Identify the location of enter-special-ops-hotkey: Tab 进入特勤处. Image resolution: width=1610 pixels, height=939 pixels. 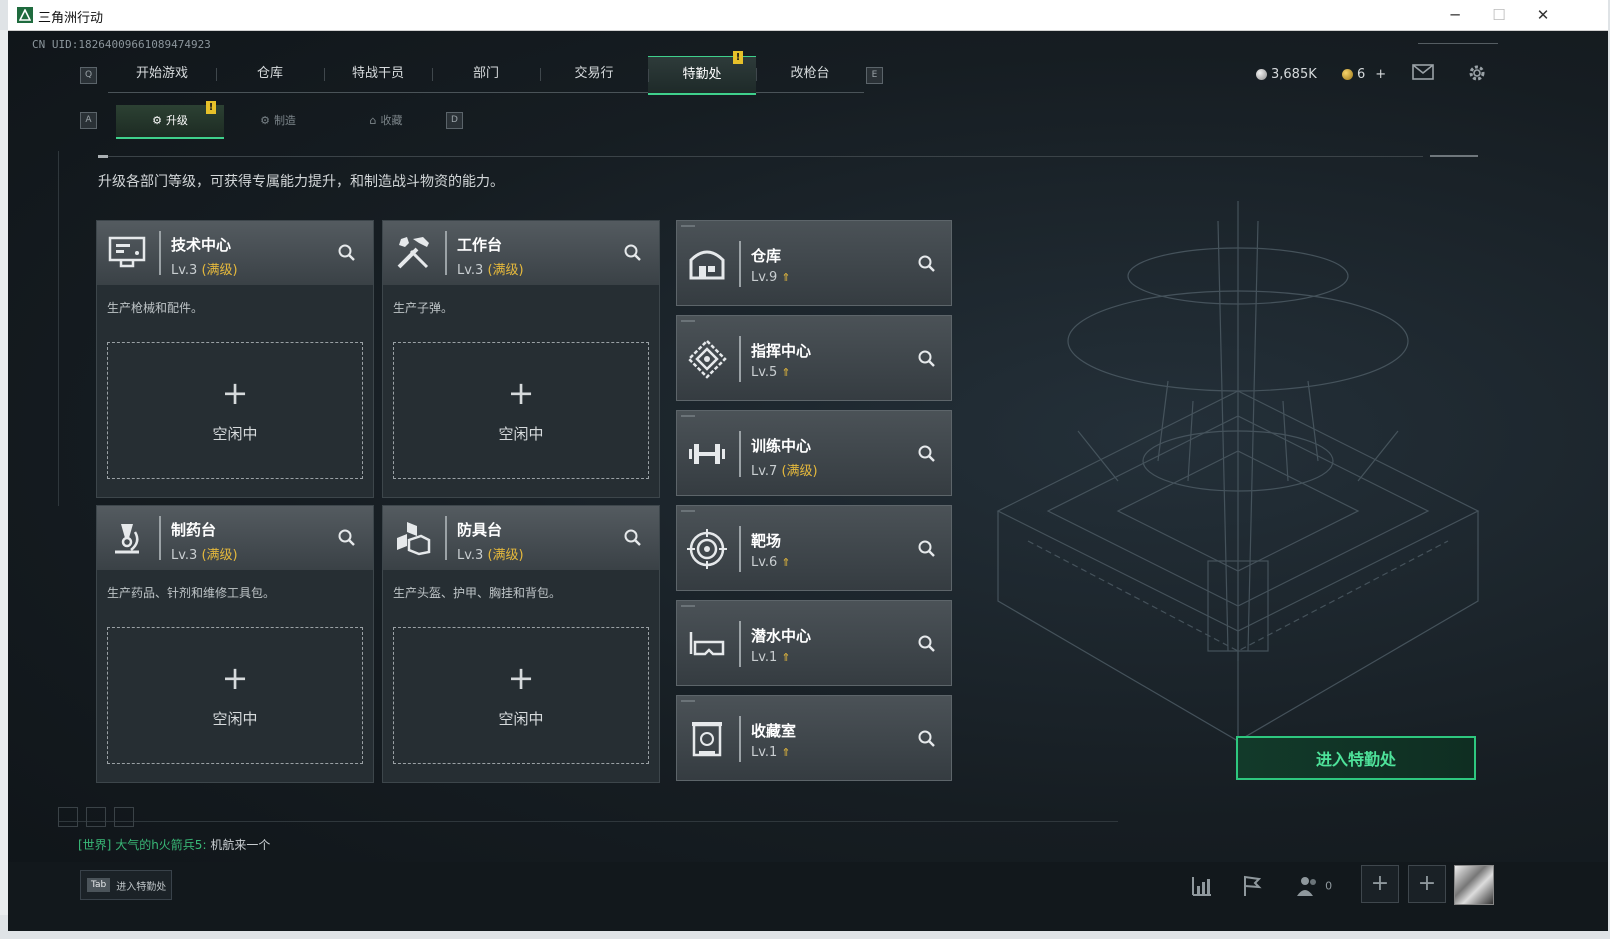
(126, 885).